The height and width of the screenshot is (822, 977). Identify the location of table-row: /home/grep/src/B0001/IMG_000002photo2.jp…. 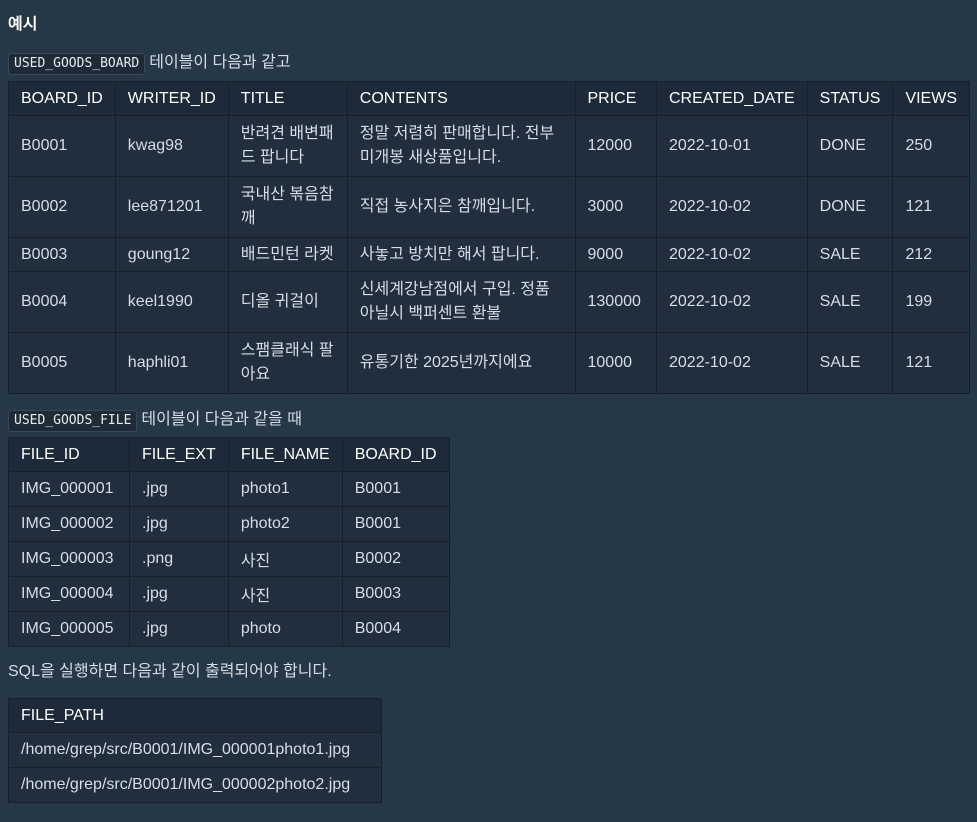
(195, 785).